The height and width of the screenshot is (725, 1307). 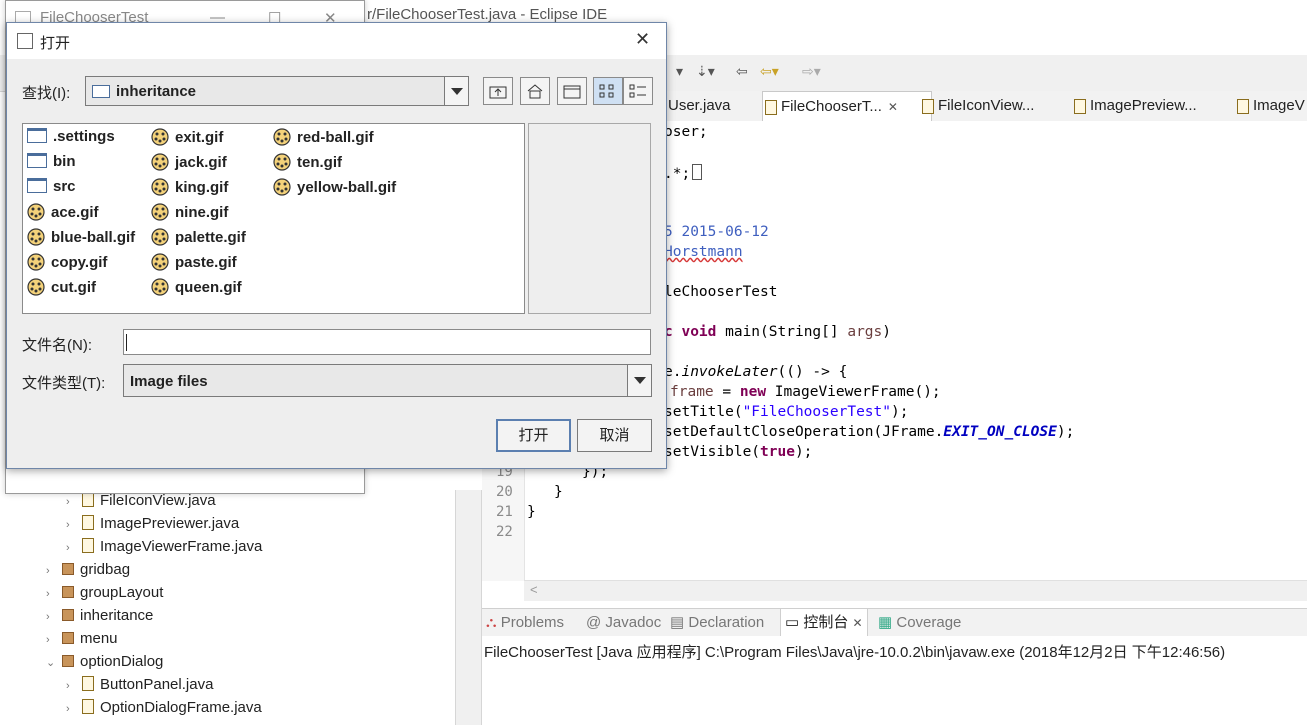 I want to click on file-list-item: red-ball.gif, so click(x=323, y=137).